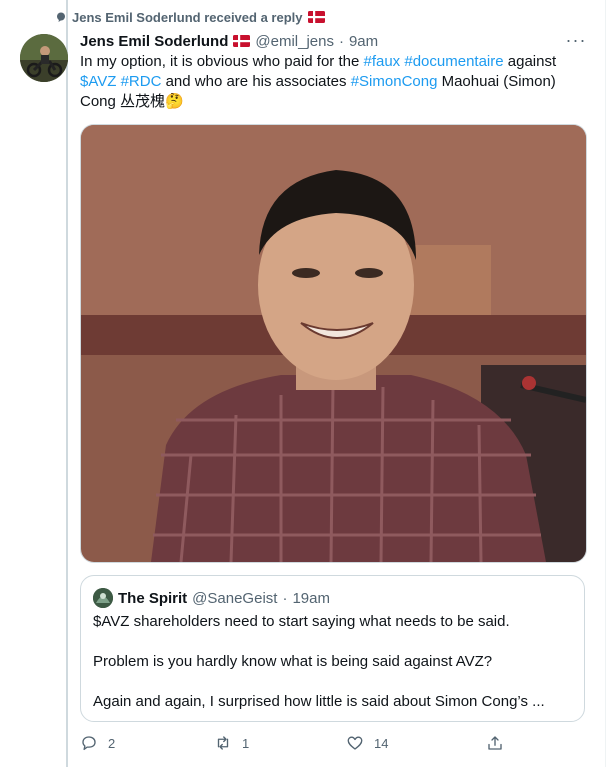 This screenshot has width=616, height=767. I want to click on tweet-action-bar: 2 1 14, so click(332, 745).